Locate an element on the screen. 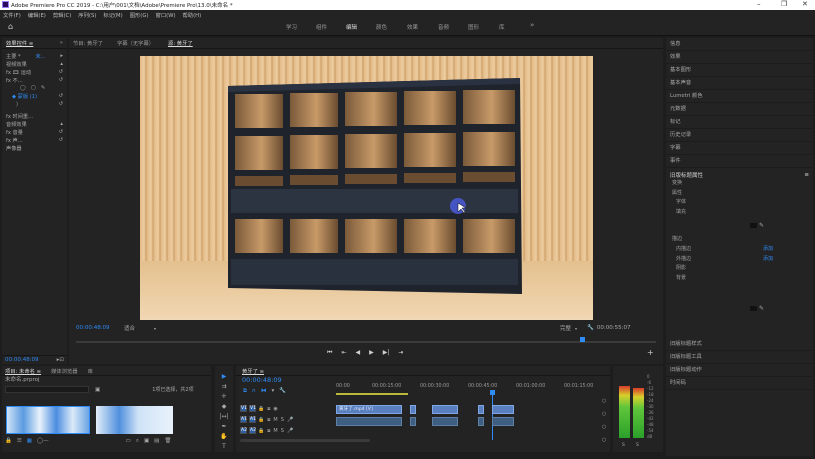 The height and width of the screenshot is (459, 815). minimize-button: – is located at coordinates (759, 4).